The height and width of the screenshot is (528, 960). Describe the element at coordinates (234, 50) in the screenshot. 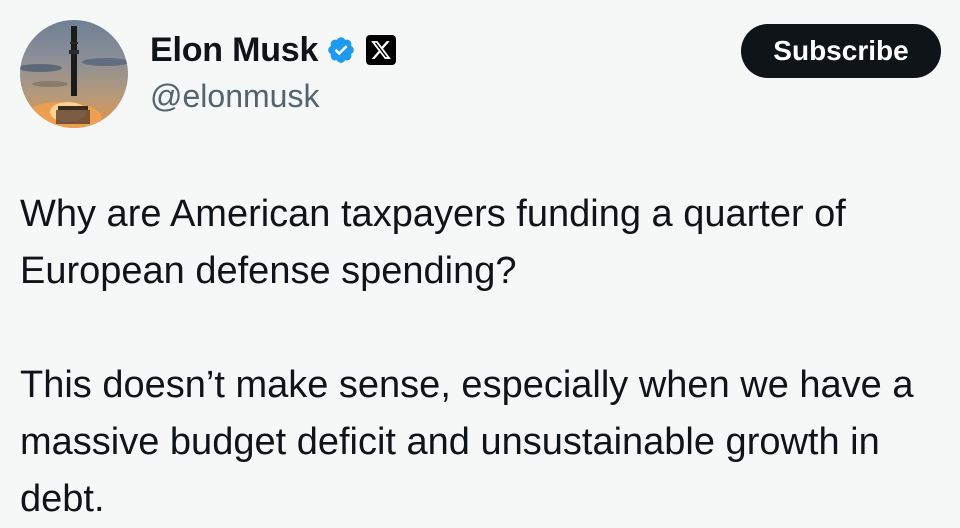

I see `author-display-name: Elon Musk` at that location.